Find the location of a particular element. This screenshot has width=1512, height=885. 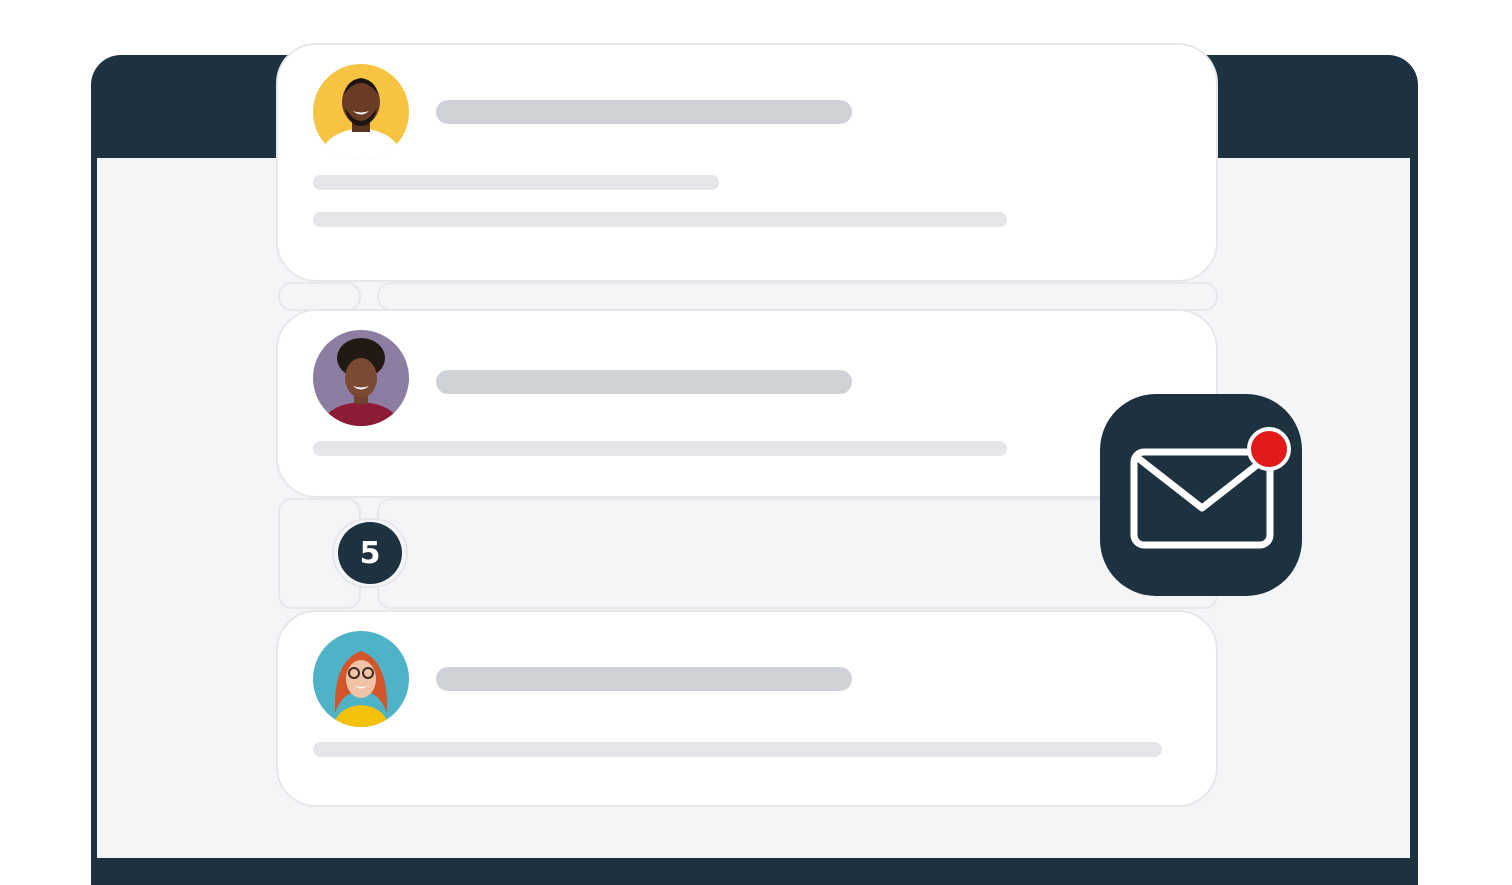

collapsed-messages-count: 5 is located at coordinates (370, 553).